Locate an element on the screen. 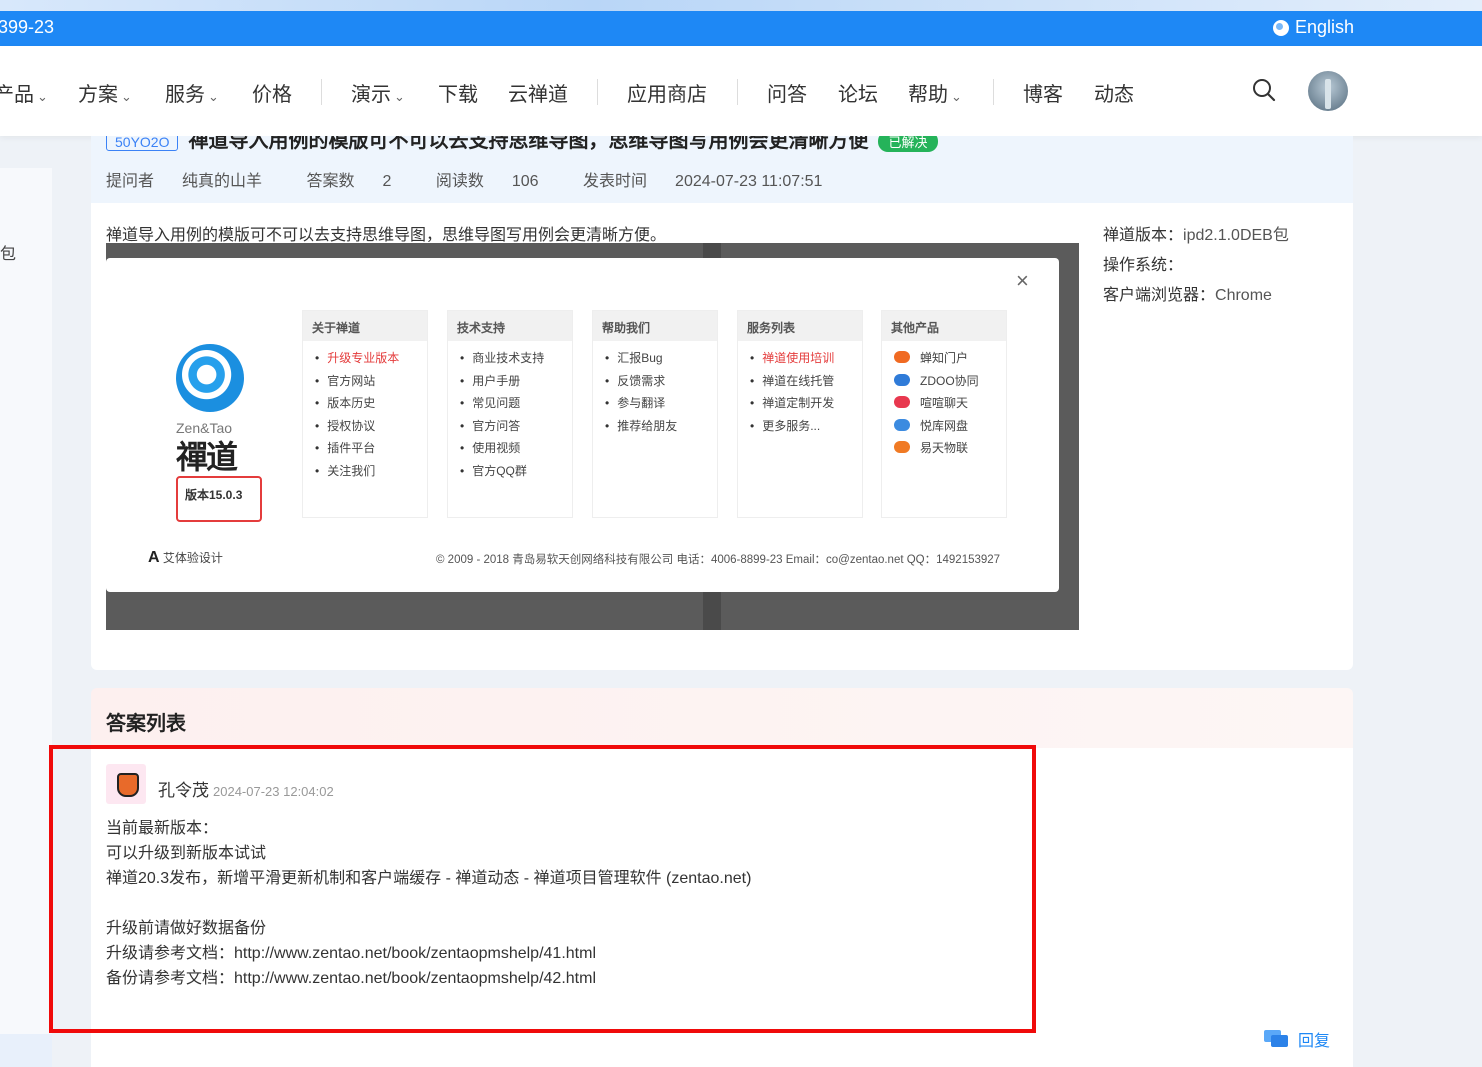 The image size is (1482, 1067). top-gradient is located at coordinates (741, 5).